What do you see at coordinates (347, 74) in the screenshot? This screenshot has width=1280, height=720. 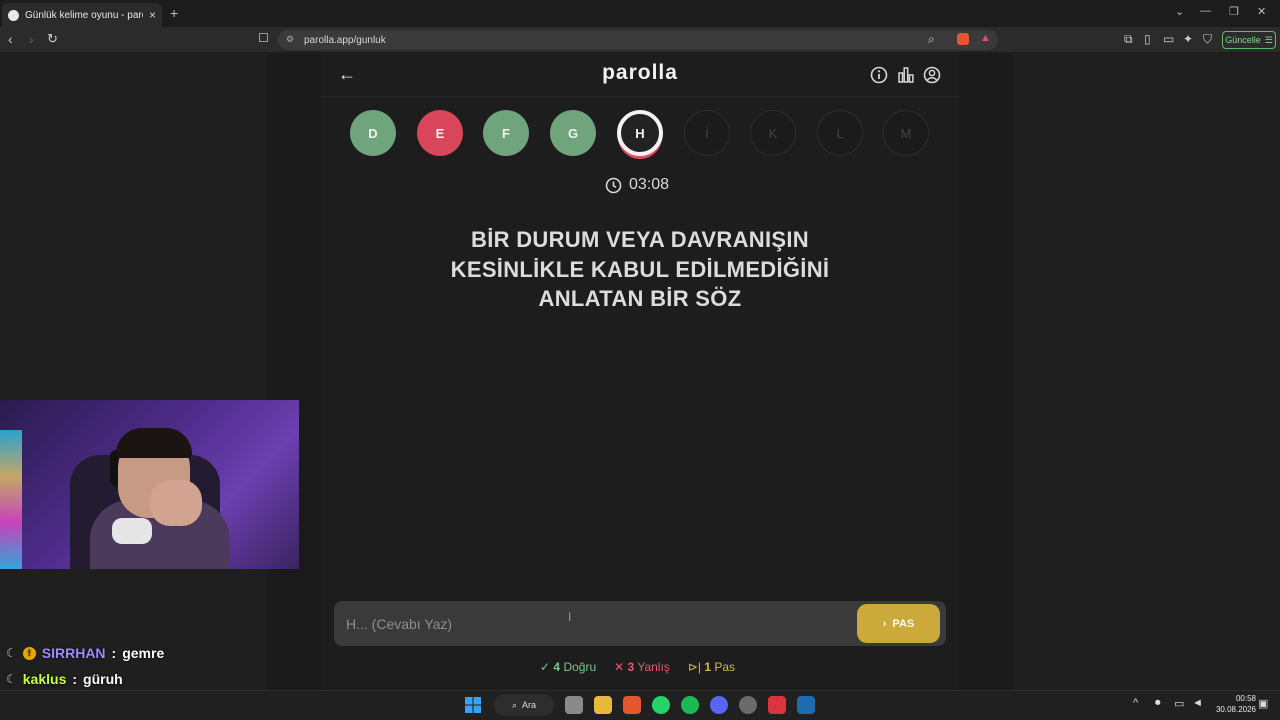 I see `back-arrow-icon: ←` at bounding box center [347, 74].